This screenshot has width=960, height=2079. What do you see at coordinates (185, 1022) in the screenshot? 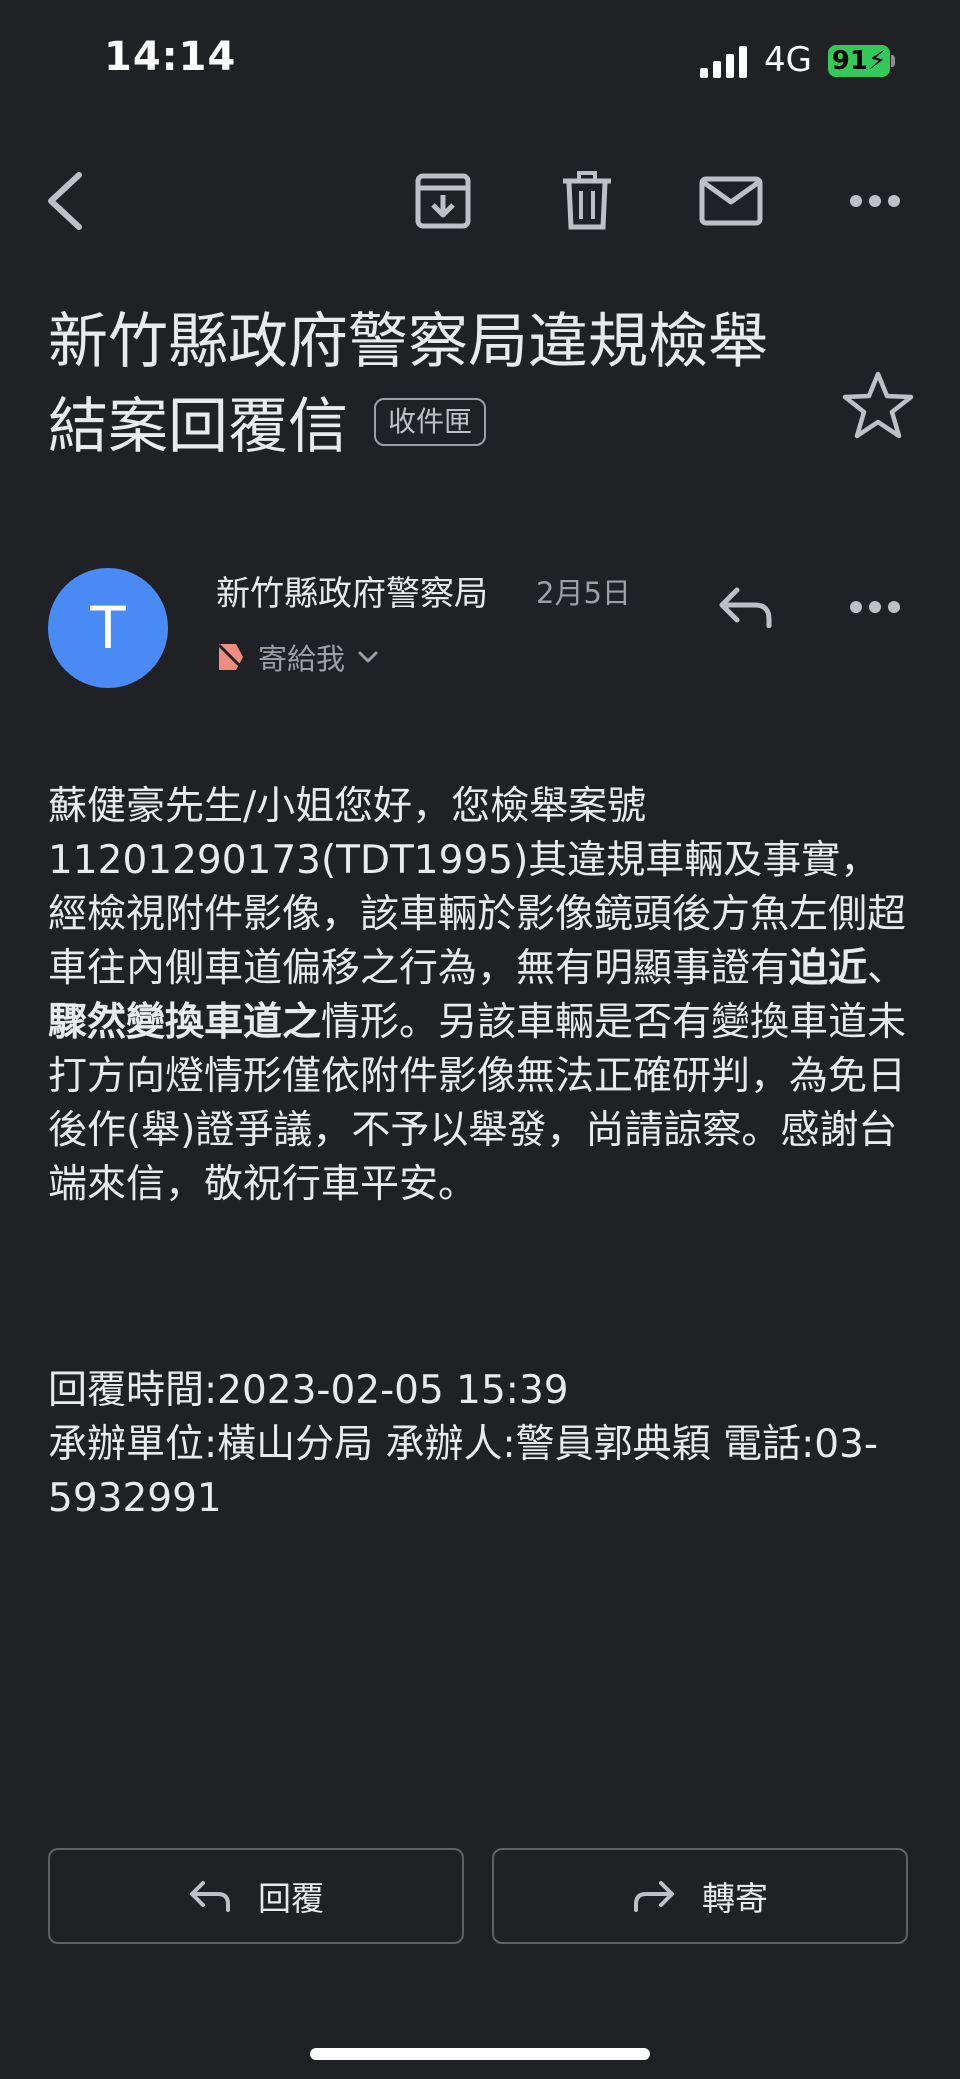
I see `body-bold-2: 驟然變換車道之` at bounding box center [185, 1022].